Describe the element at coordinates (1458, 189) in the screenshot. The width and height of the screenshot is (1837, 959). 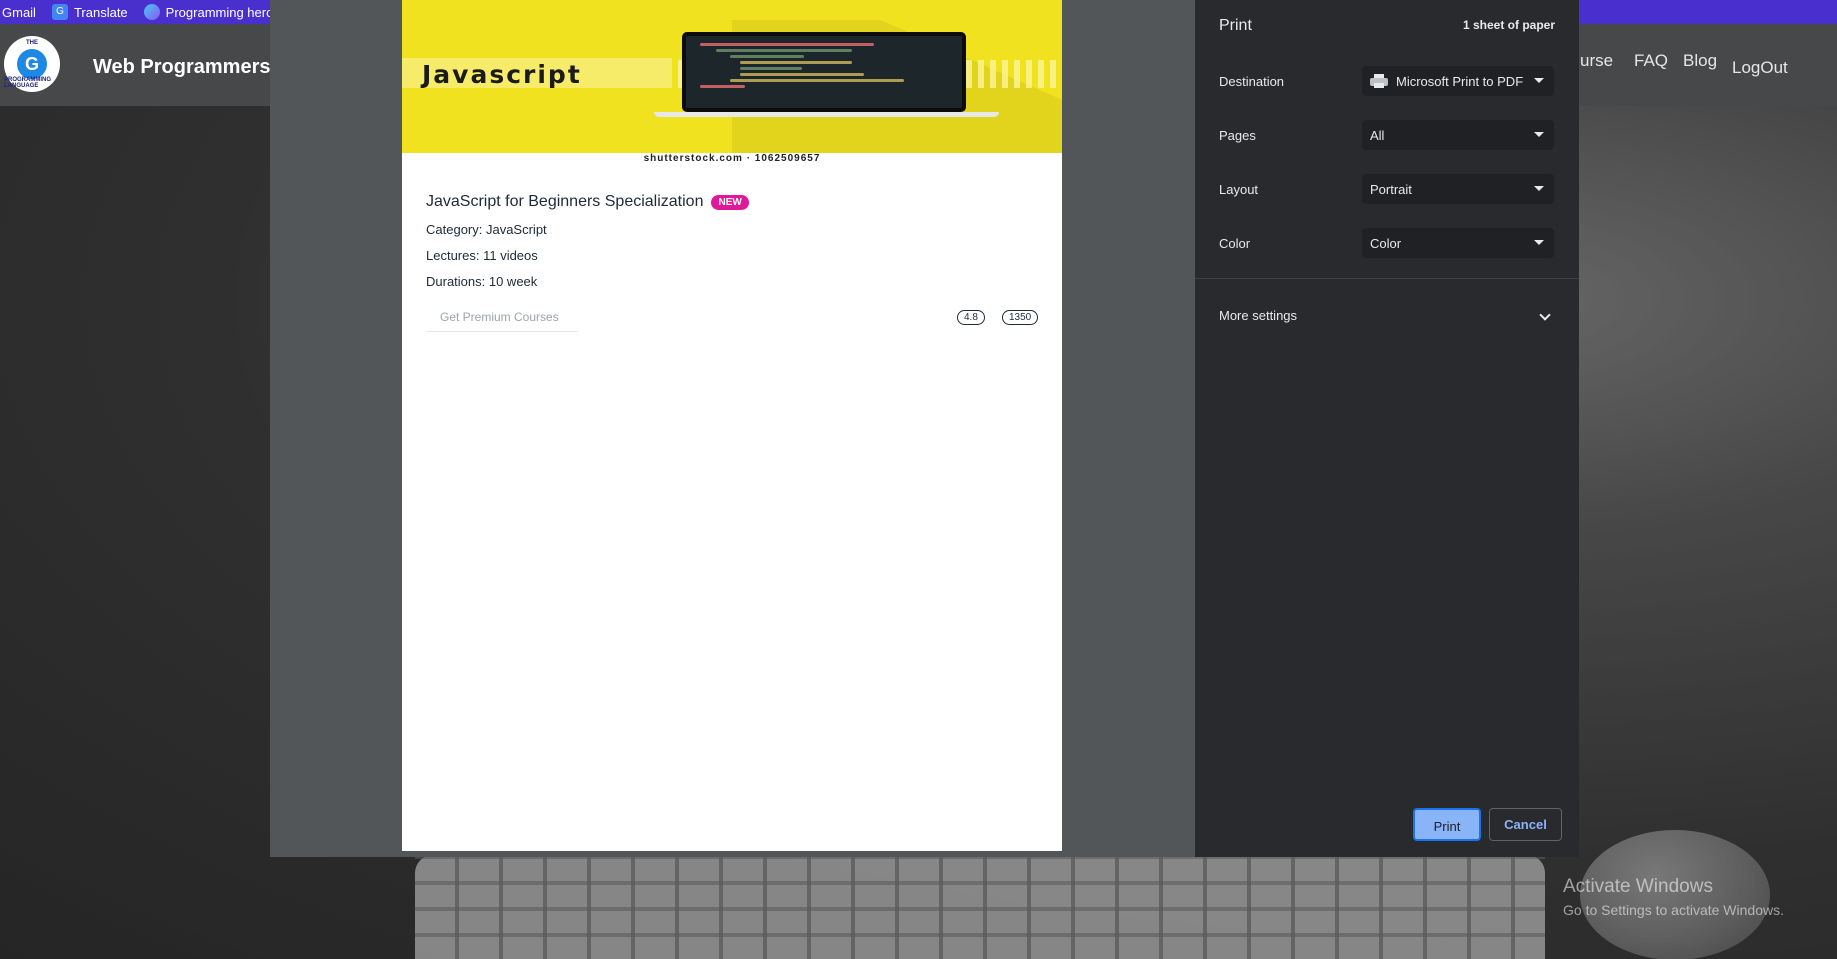
I see `layout-select: Portrait` at that location.